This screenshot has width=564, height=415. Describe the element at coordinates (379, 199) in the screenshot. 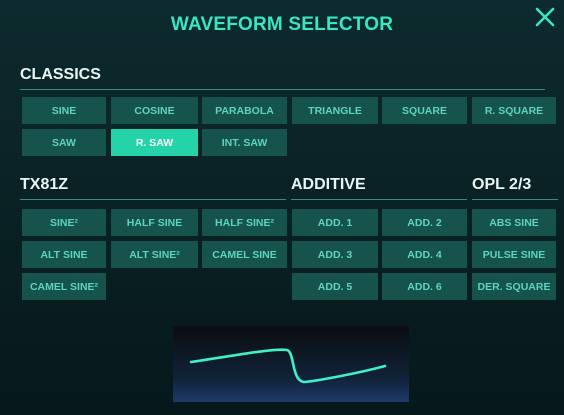

I see `section-divider-additive` at that location.